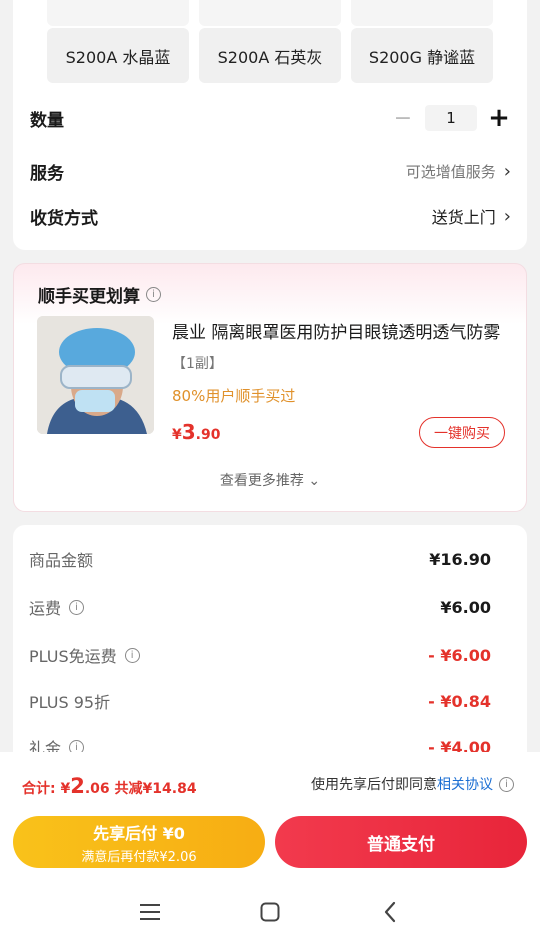 This screenshot has width=540, height=936. I want to click on recommend-title: 顺手买更划算 i, so click(99, 294).